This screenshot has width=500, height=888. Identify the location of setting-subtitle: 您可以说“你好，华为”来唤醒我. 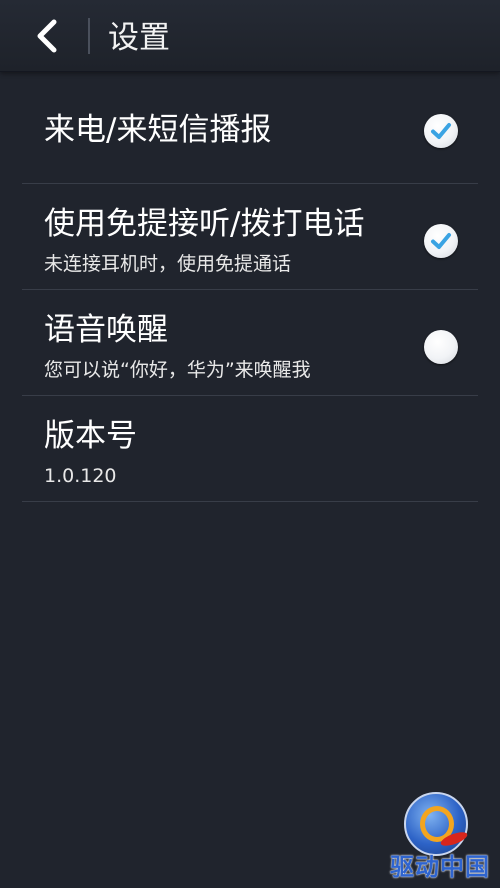
(177, 370).